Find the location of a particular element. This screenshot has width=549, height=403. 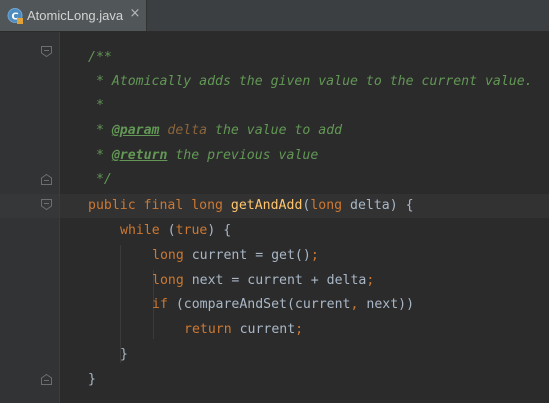

code-line-4: * @param delta the value to add is located at coordinates (215, 130).